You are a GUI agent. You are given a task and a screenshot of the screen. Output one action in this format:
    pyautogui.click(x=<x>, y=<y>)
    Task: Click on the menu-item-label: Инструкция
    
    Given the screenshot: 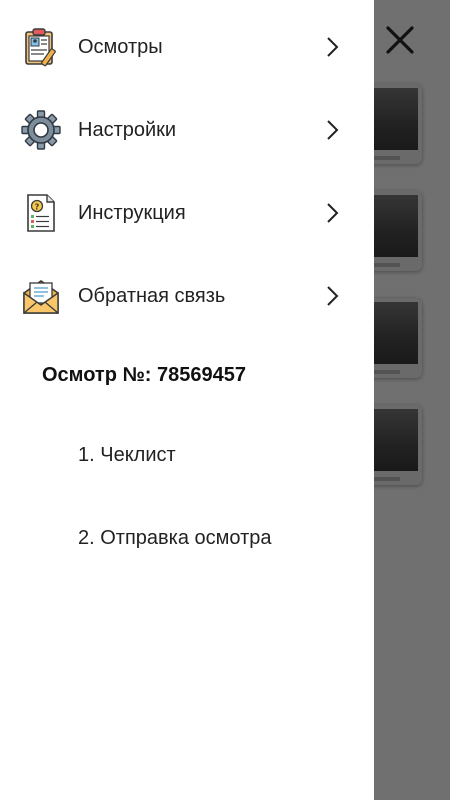 What is the action you would take?
    pyautogui.click(x=132, y=212)
    